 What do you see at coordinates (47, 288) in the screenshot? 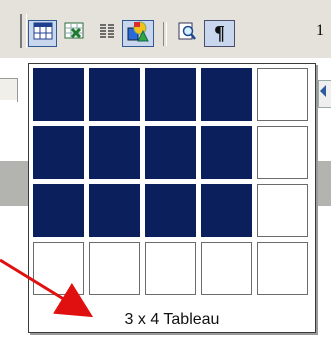
I see `annotation-arrow` at bounding box center [47, 288].